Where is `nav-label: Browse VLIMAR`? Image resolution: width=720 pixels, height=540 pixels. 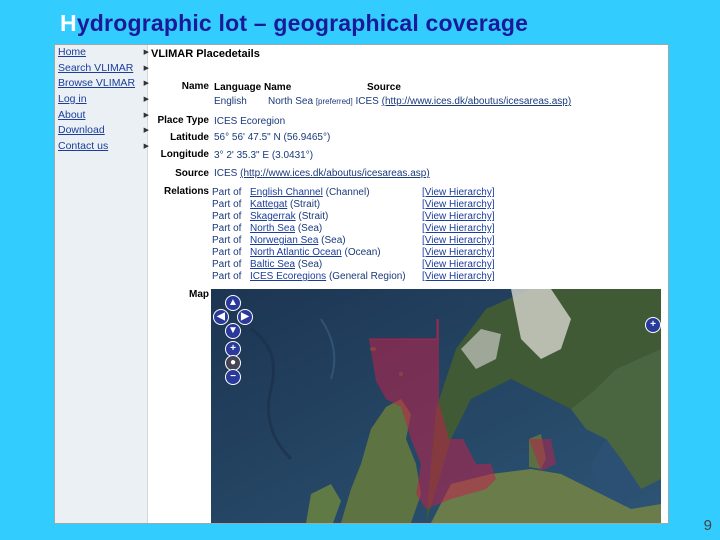 nav-label: Browse VLIMAR is located at coordinates (97, 83).